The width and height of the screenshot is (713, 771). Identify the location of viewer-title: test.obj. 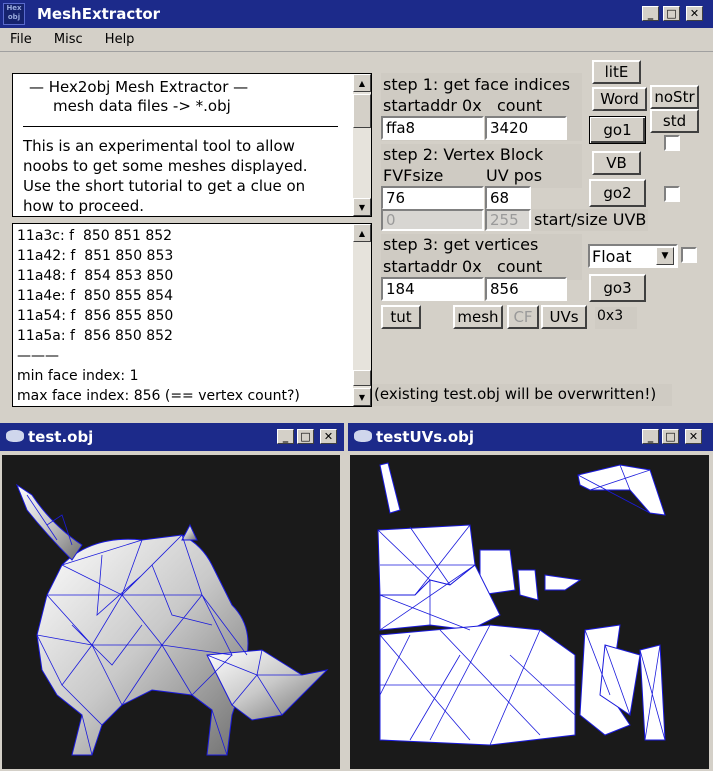
(61, 437).